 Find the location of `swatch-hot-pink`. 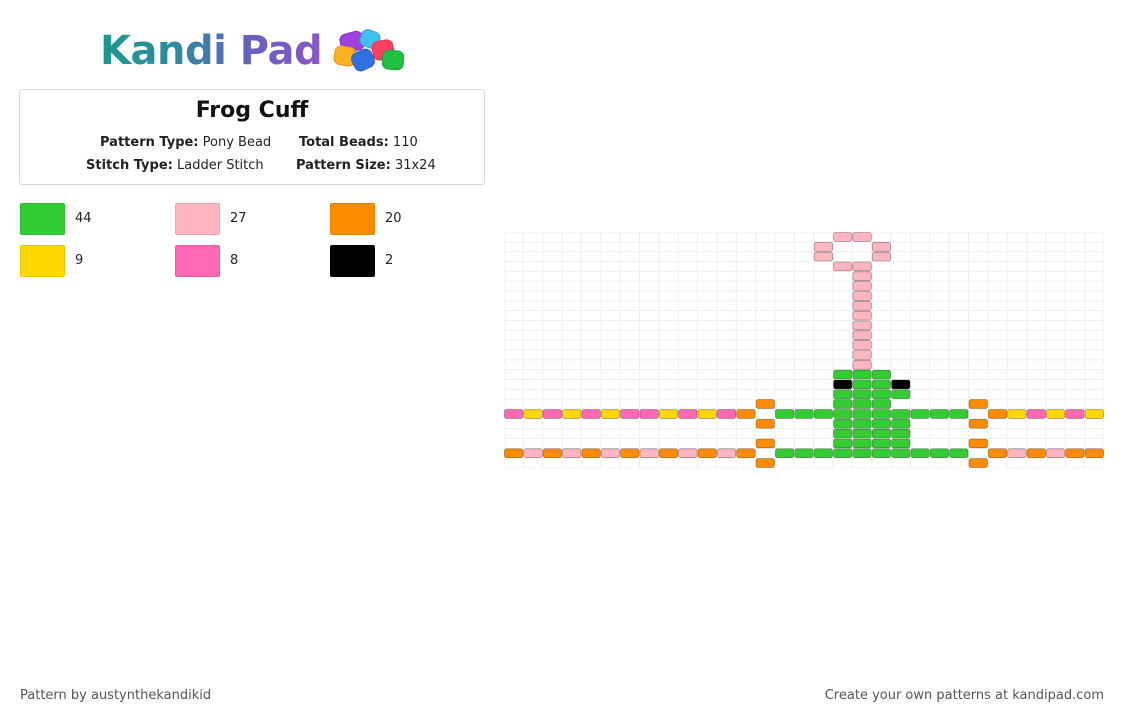

swatch-hot-pink is located at coordinates (197, 261).